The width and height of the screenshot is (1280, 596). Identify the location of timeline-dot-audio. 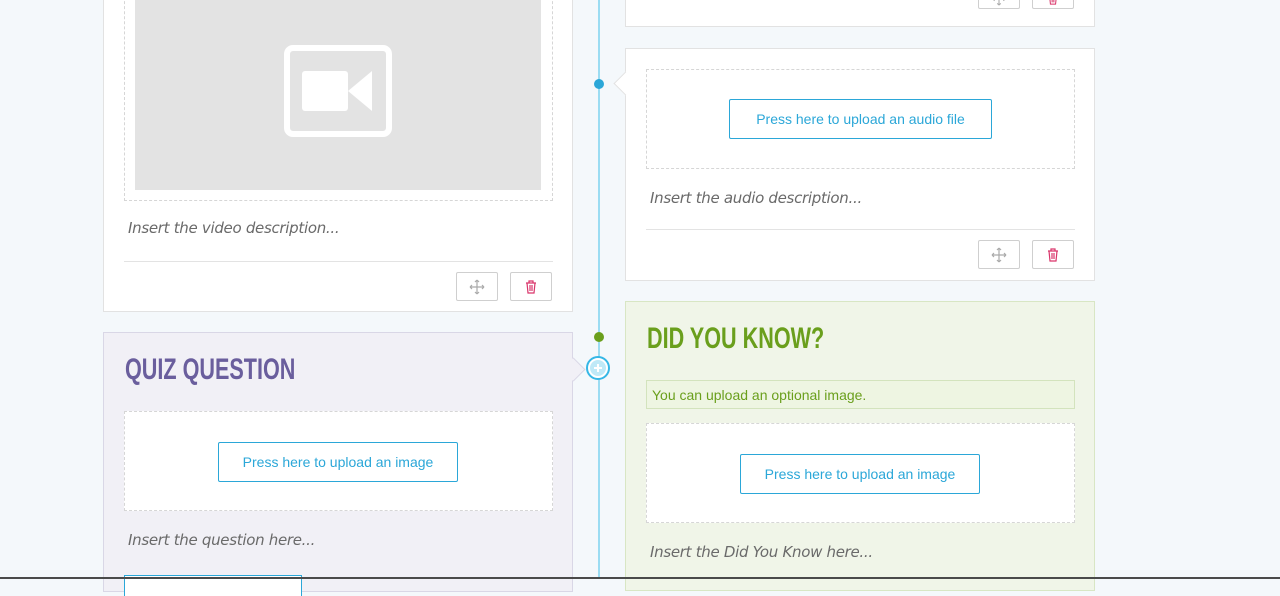
(599, 84).